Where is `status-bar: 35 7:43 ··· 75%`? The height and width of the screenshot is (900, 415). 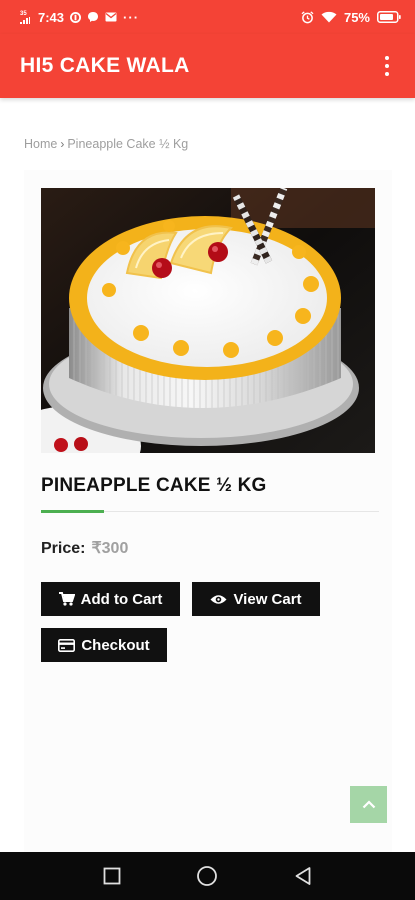
status-bar: 35 7:43 ··· 75% is located at coordinates (207, 17).